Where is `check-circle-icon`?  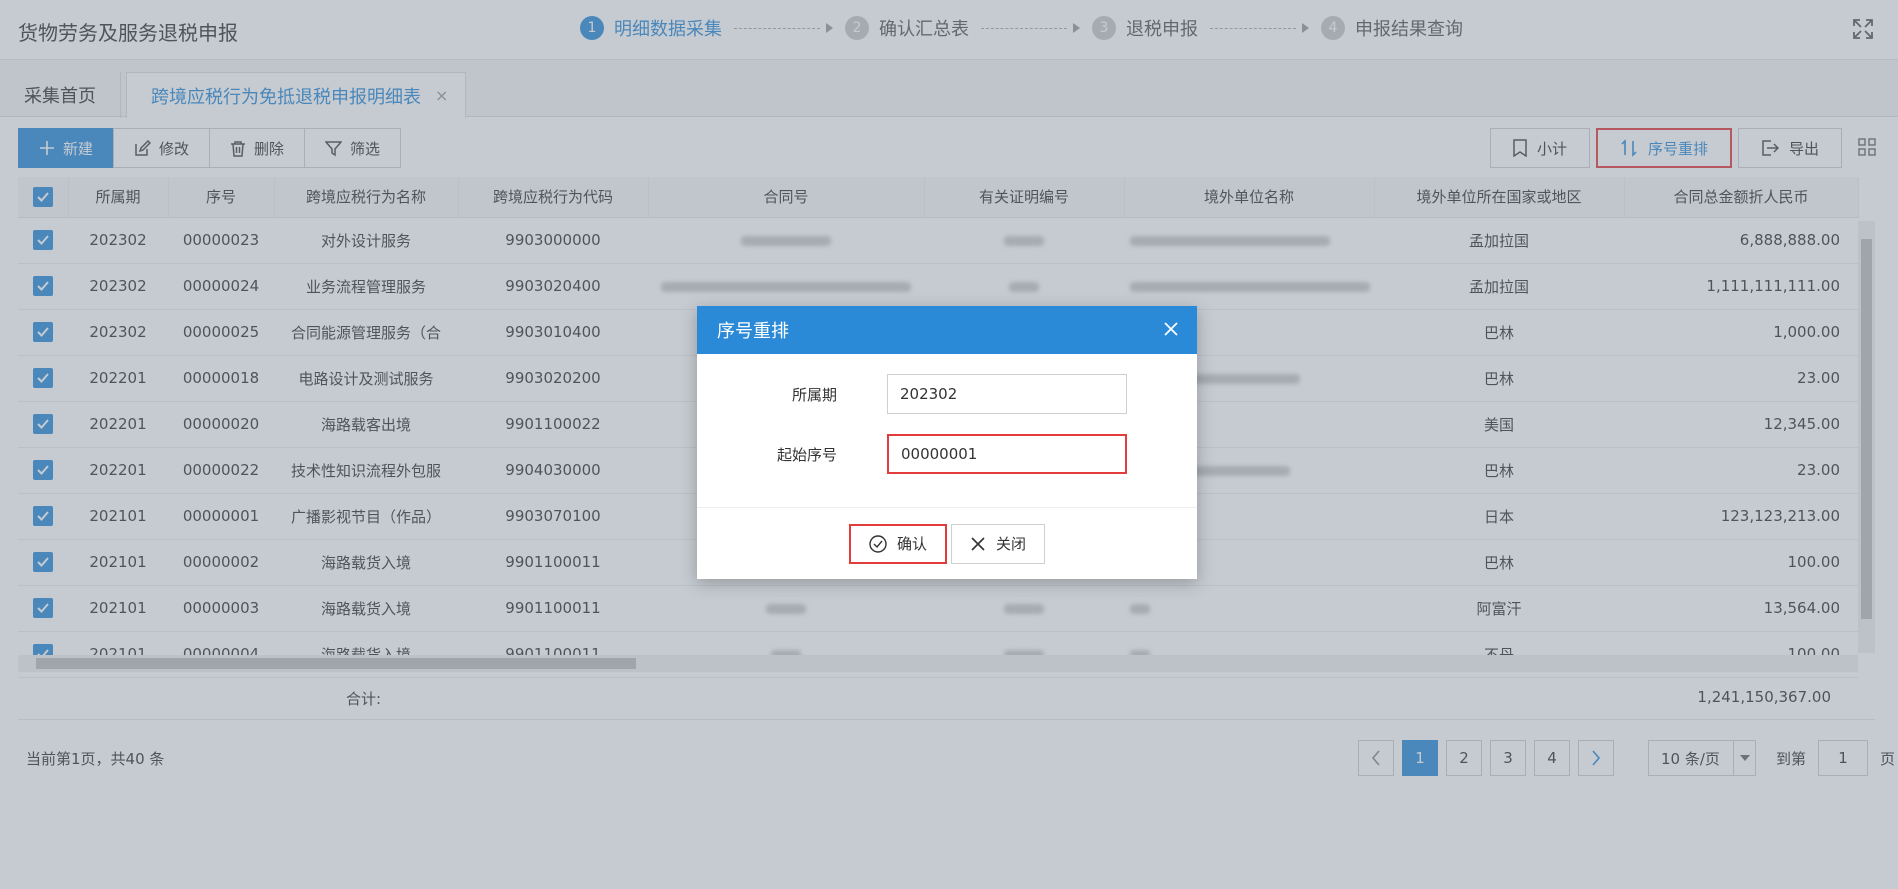 check-circle-icon is located at coordinates (878, 543).